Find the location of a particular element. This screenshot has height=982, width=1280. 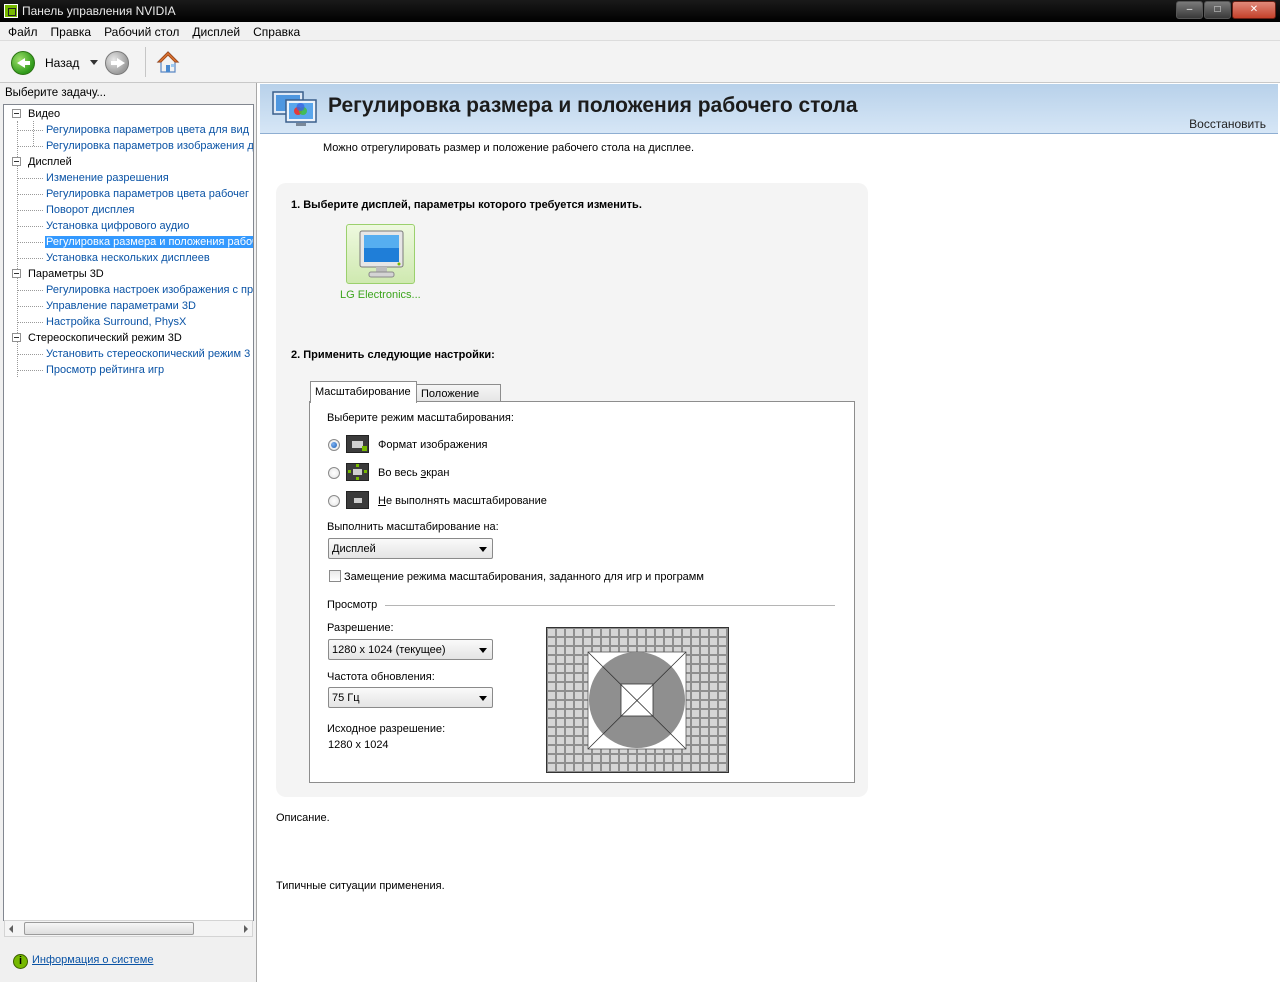

tree-item-label: Установить стереоскопический режим 3 is located at coordinates (148, 354).